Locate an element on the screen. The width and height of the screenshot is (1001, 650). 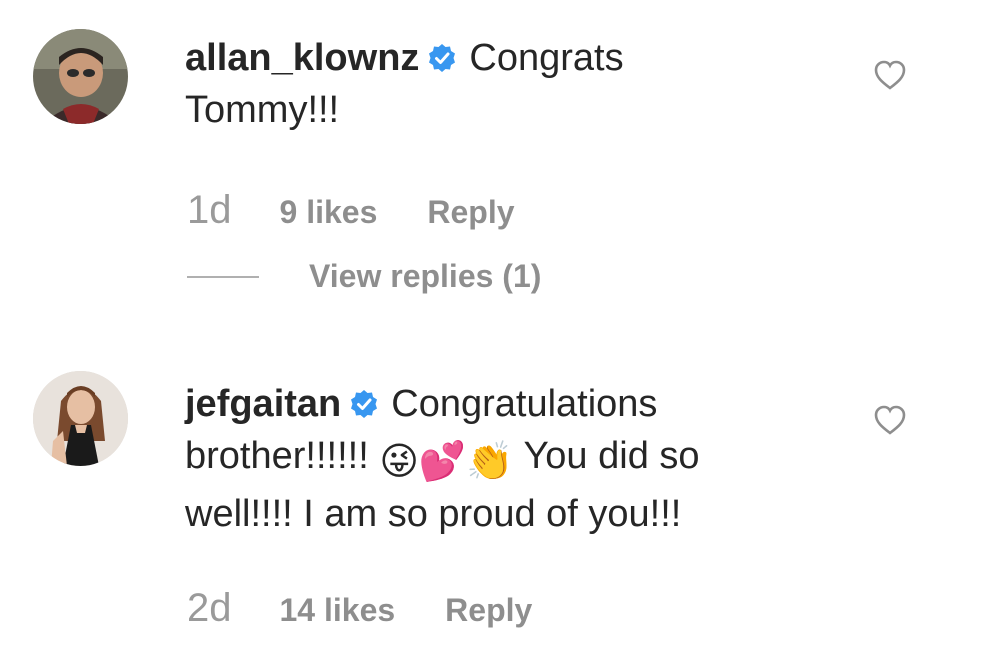
comment-username: jefgaitan is located at coordinates (263, 404).